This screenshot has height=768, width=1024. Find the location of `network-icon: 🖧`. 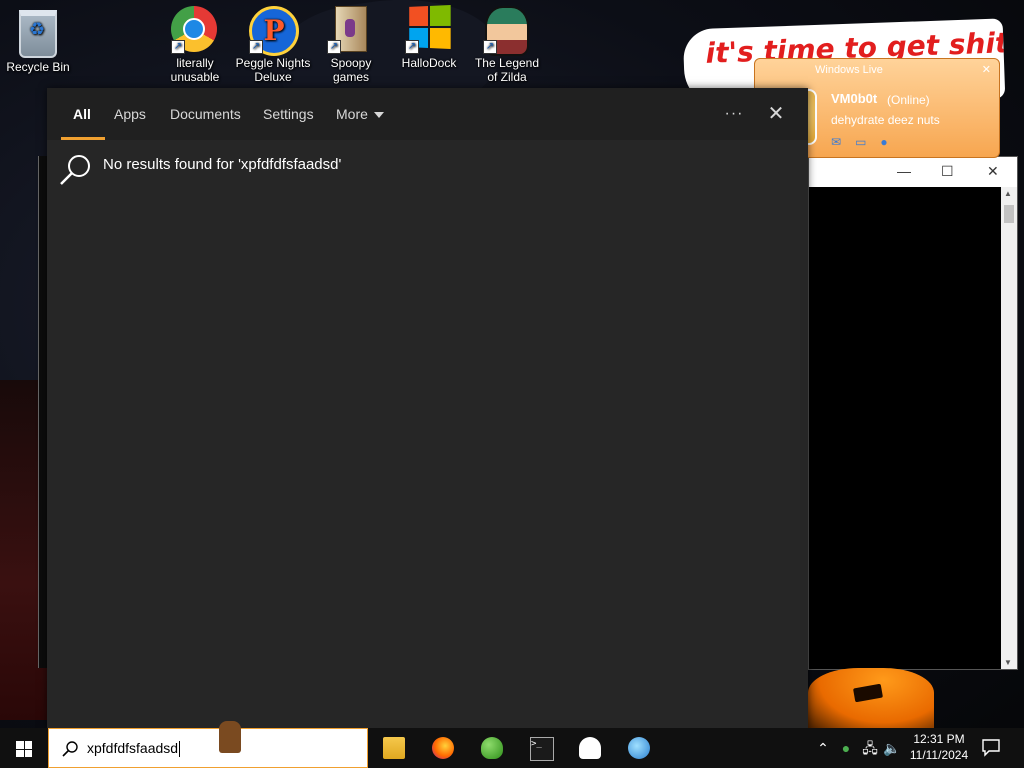

network-icon: 🖧 is located at coordinates (870, 748).